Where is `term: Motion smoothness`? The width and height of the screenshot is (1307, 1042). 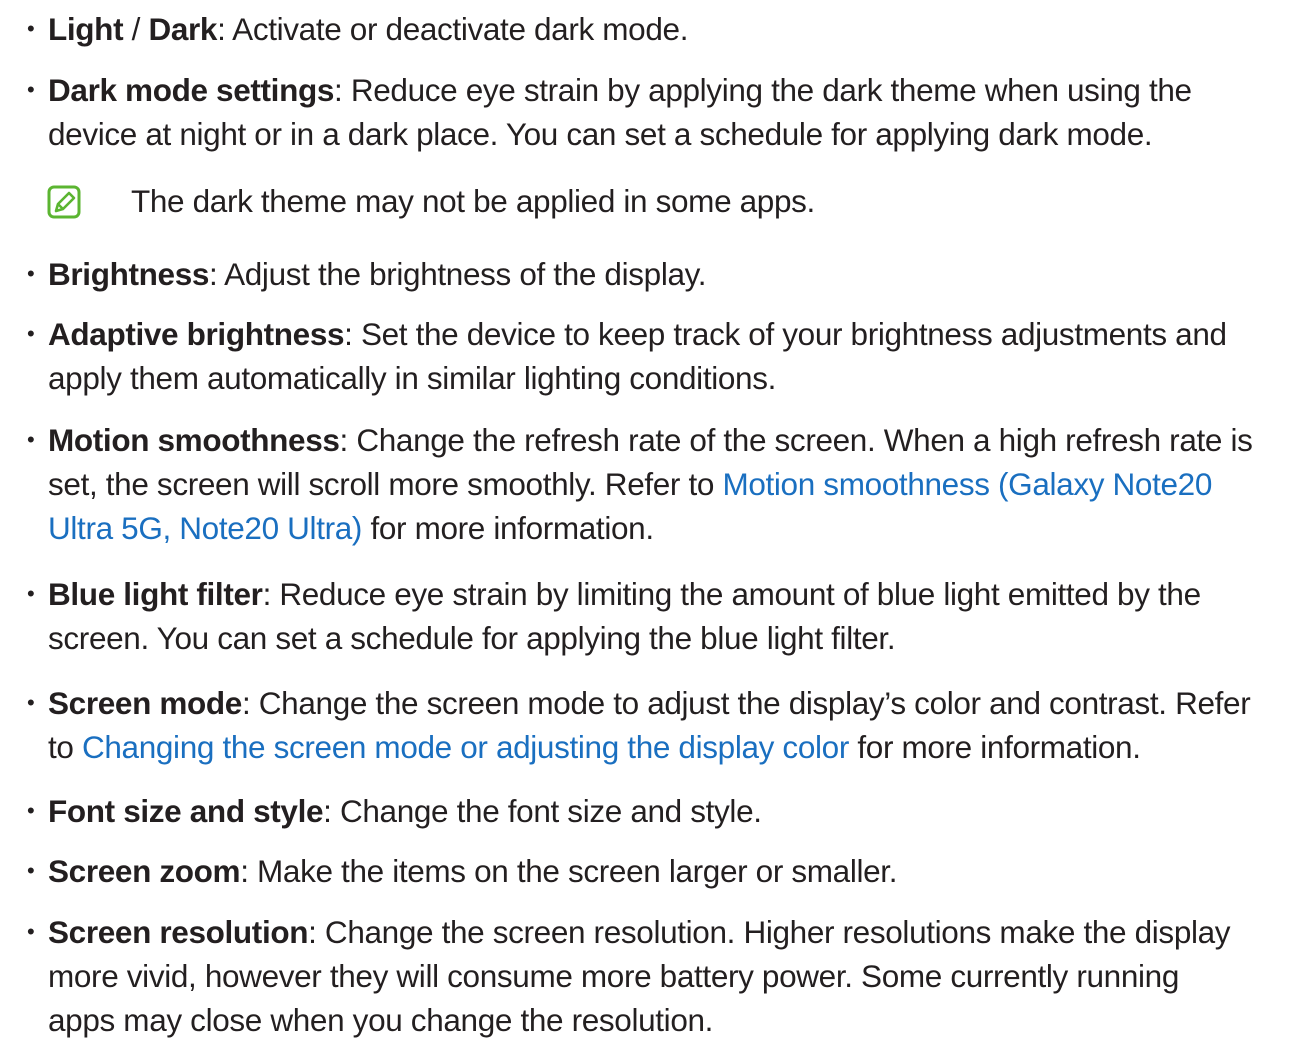 term: Motion smoothness is located at coordinates (194, 440).